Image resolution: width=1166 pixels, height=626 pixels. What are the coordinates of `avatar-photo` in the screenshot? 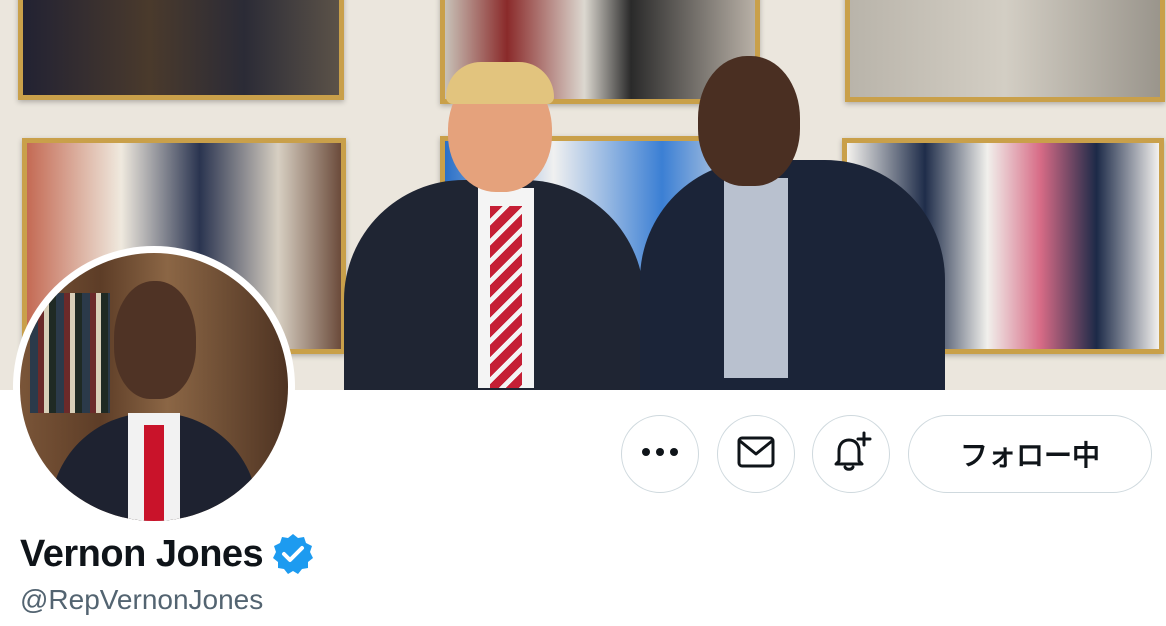 It's located at (154, 387).